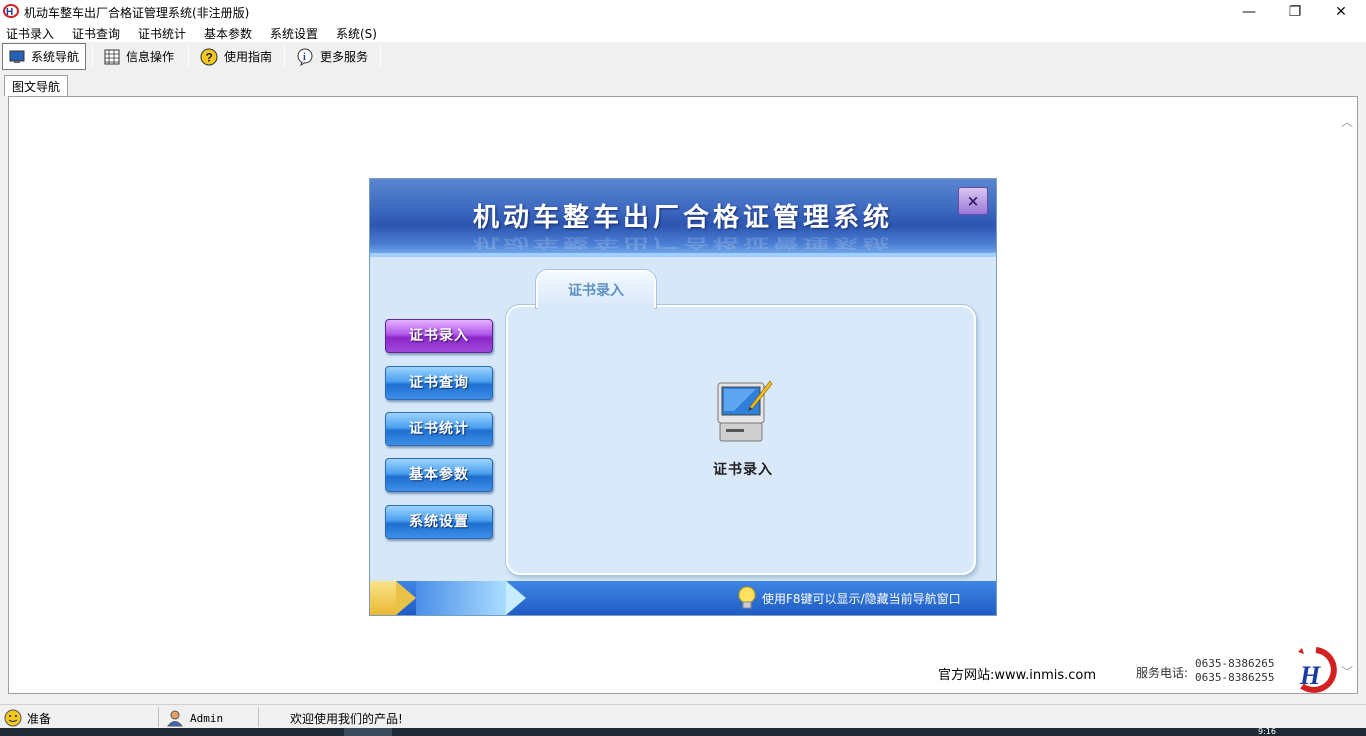 This screenshot has width=1366, height=736. I want to click on side-button-cert-query: 证书查询, so click(439, 383).